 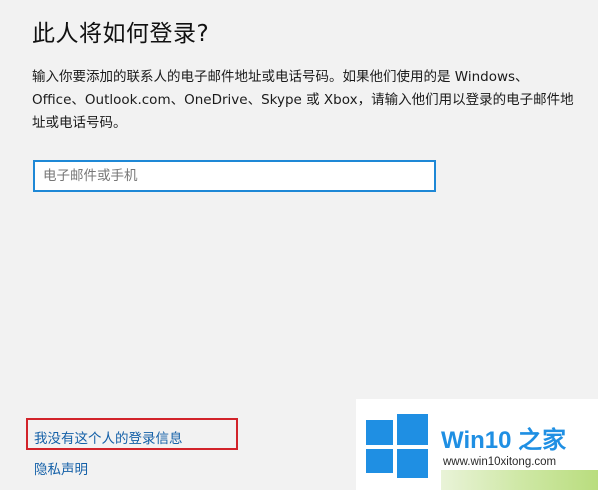 What do you see at coordinates (121, 34) in the screenshot?
I see `page-title: 此人将如何登录?` at bounding box center [121, 34].